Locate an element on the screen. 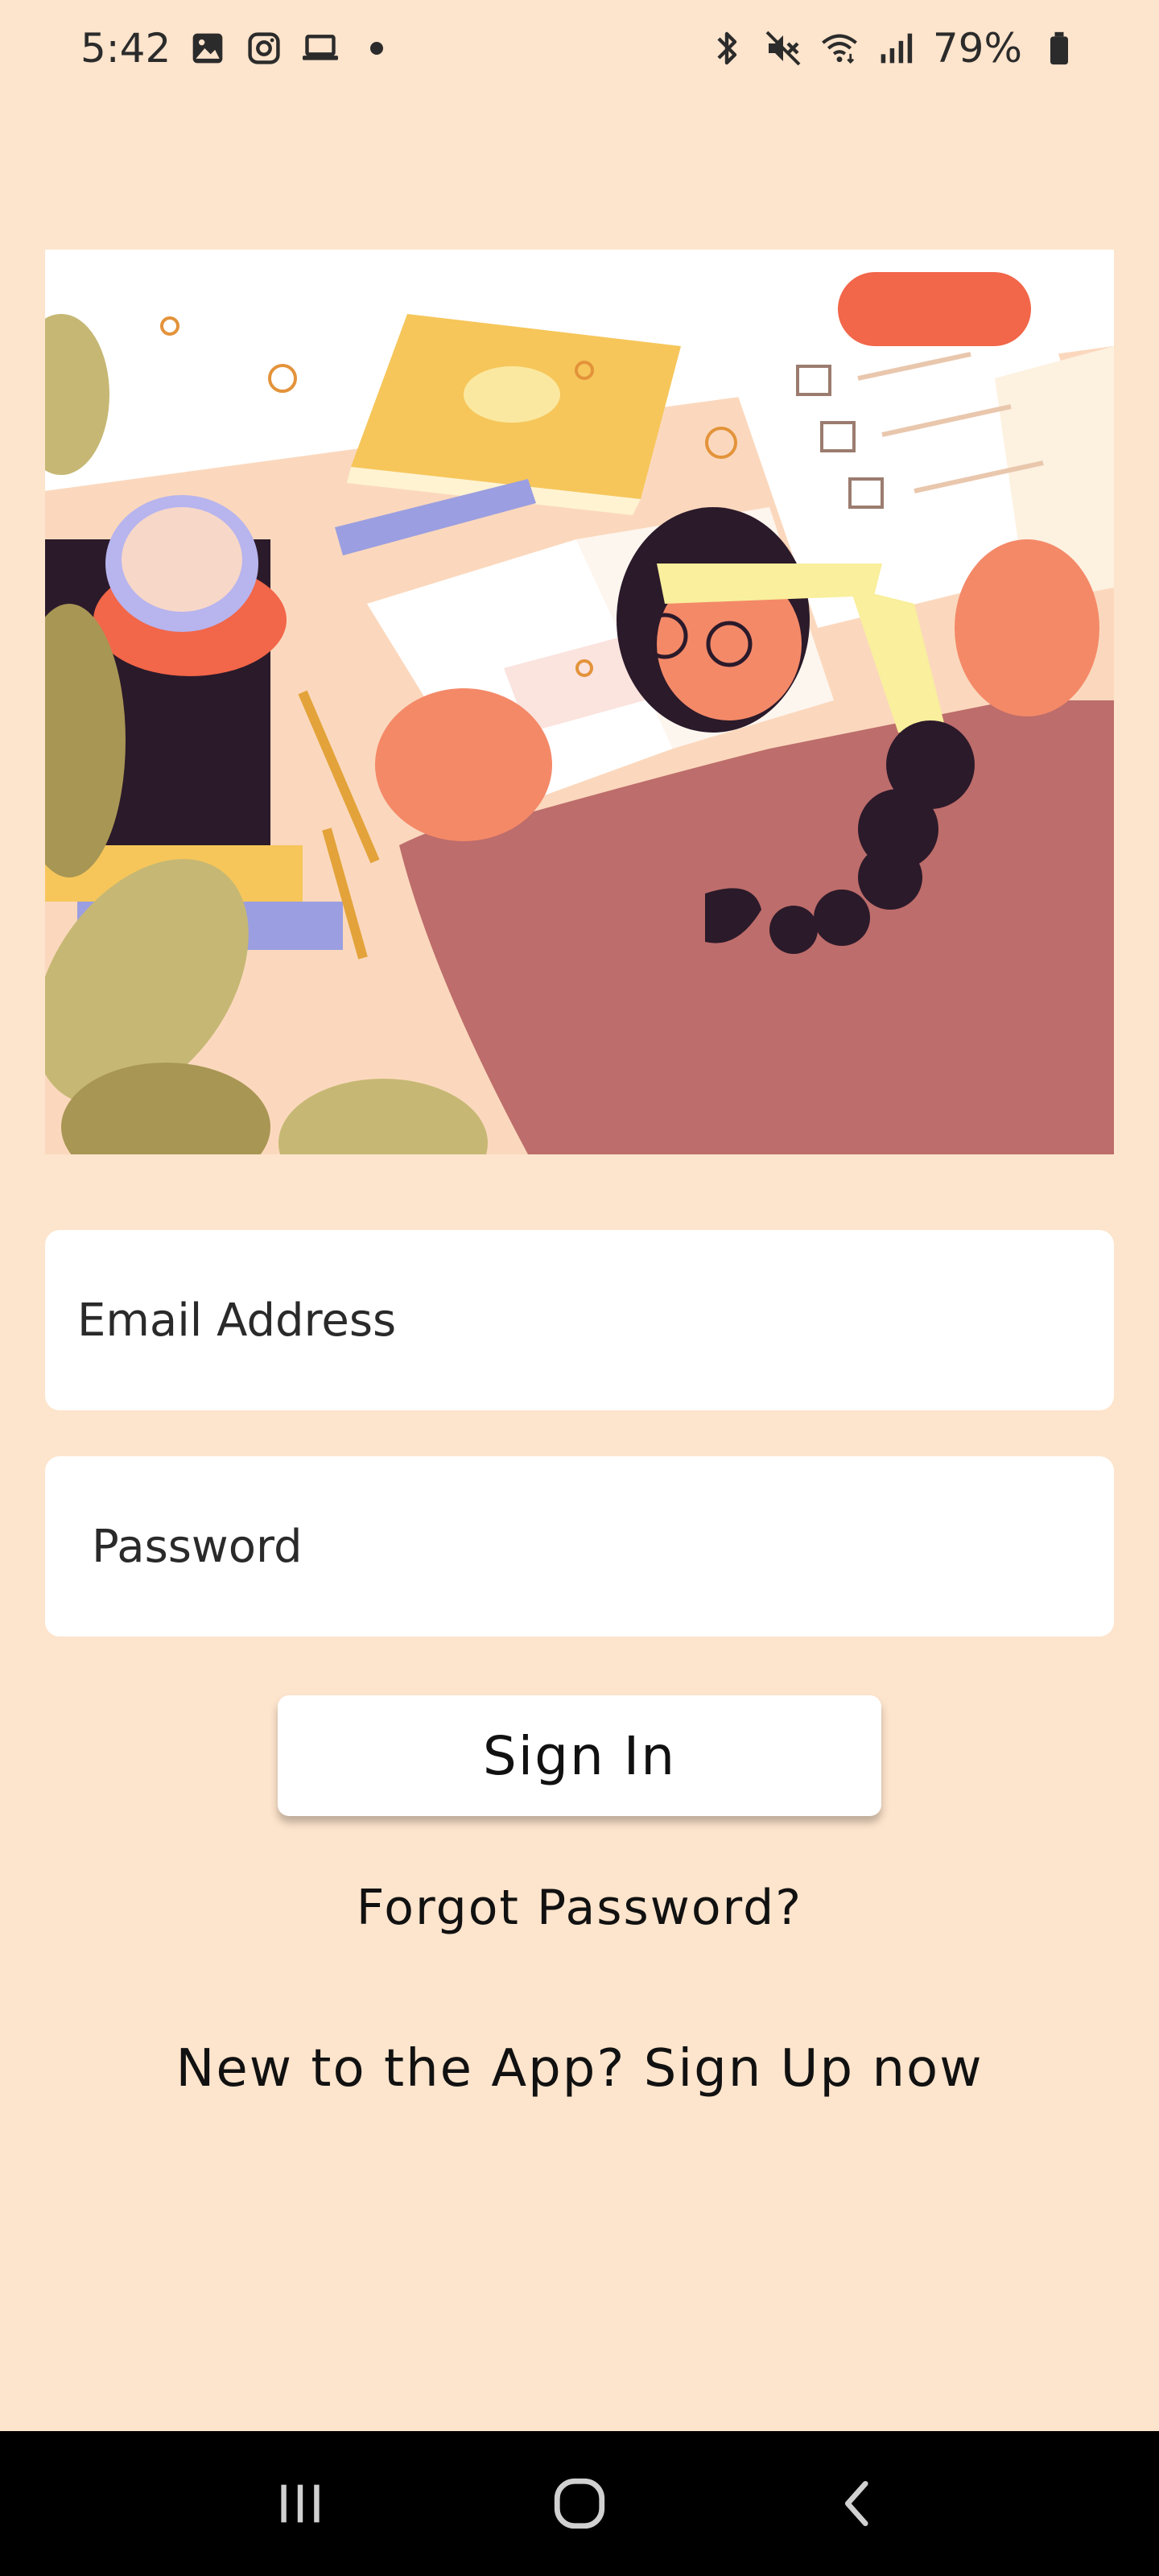 Image resolution: width=1159 pixels, height=2576 pixels. bluetooth-icon is located at coordinates (726, 48).